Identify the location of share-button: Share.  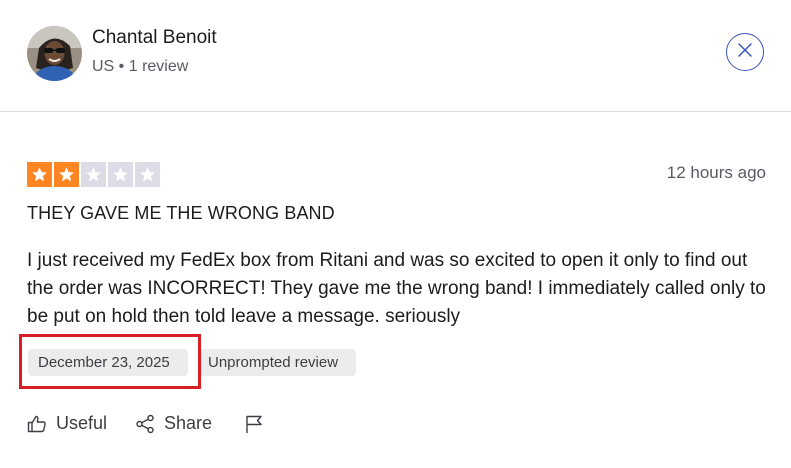
(173, 423).